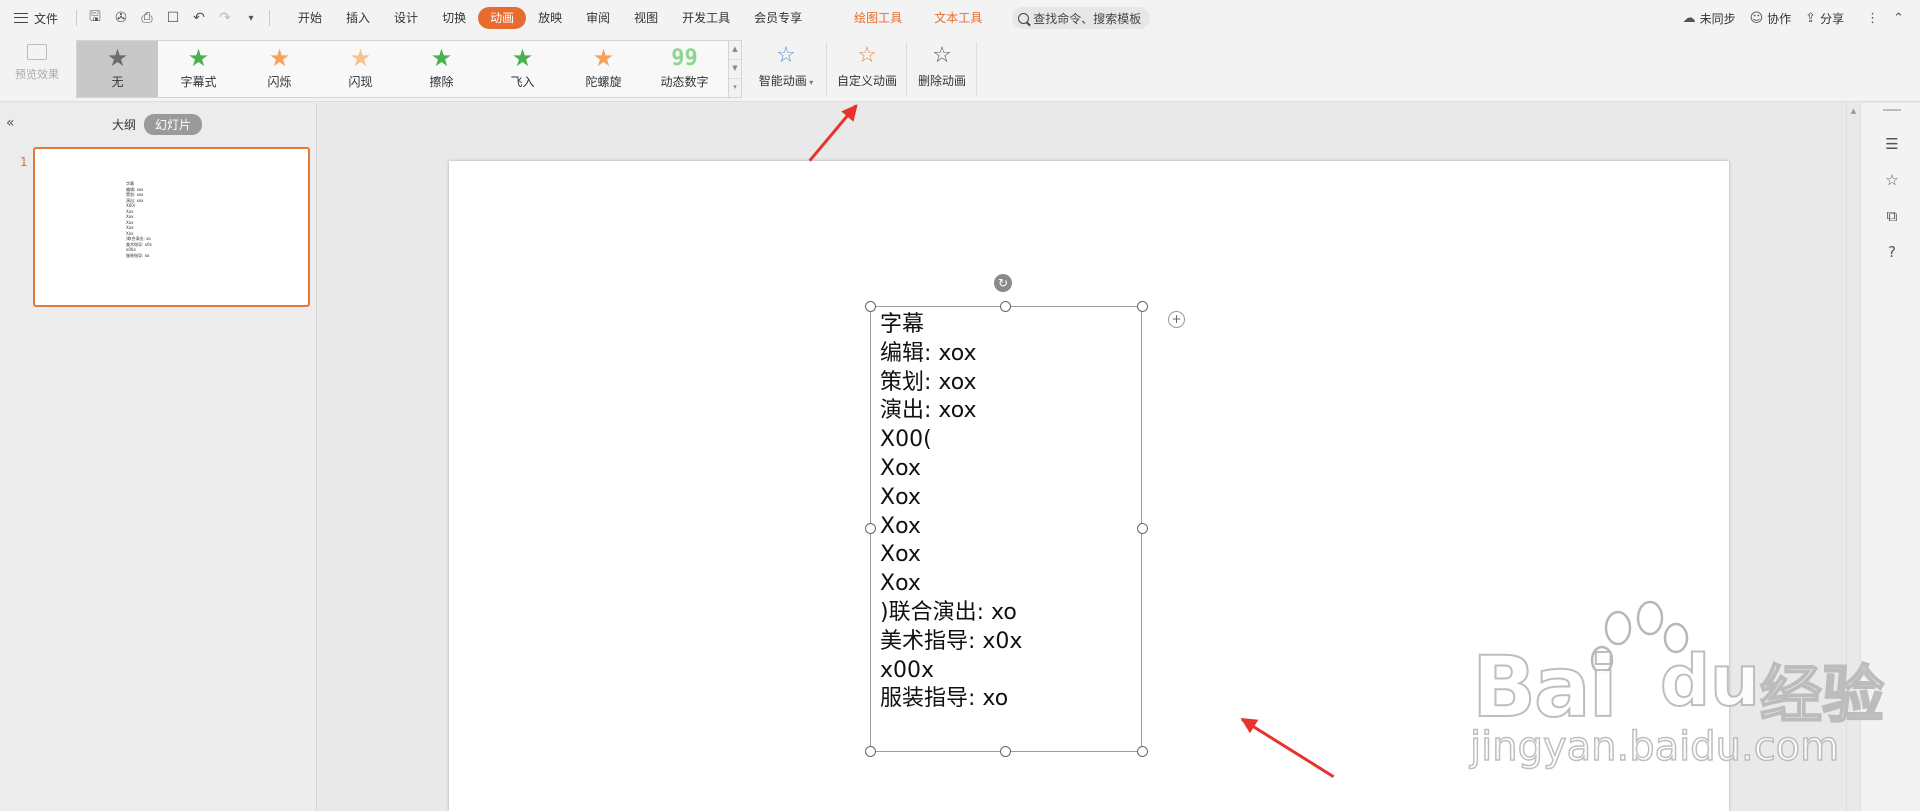 This screenshot has width=1920, height=811. What do you see at coordinates (684, 82) in the screenshot?
I see `anim-label: 动态数字` at bounding box center [684, 82].